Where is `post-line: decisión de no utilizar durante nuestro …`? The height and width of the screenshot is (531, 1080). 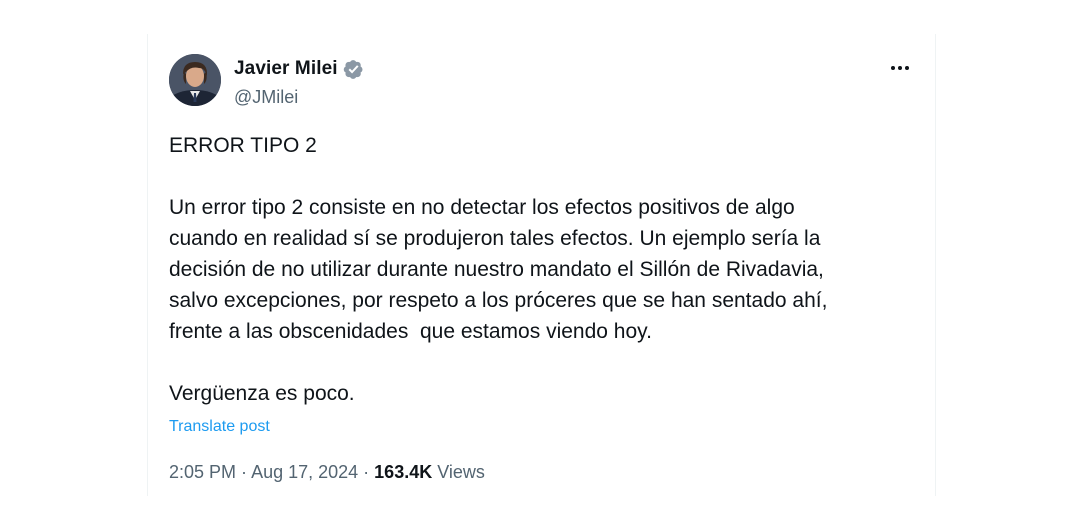
post-line: decisión de no utilizar durante nuestro … is located at coordinates (496, 269).